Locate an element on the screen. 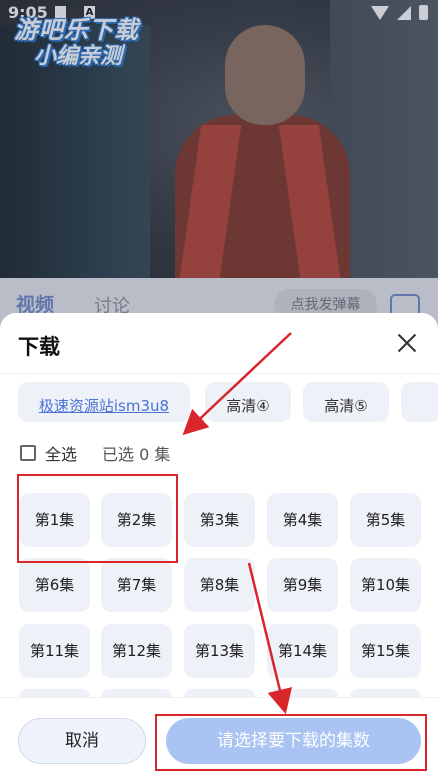 The image size is (438, 784). annotation-arrow-up is located at coordinates (237, 384).